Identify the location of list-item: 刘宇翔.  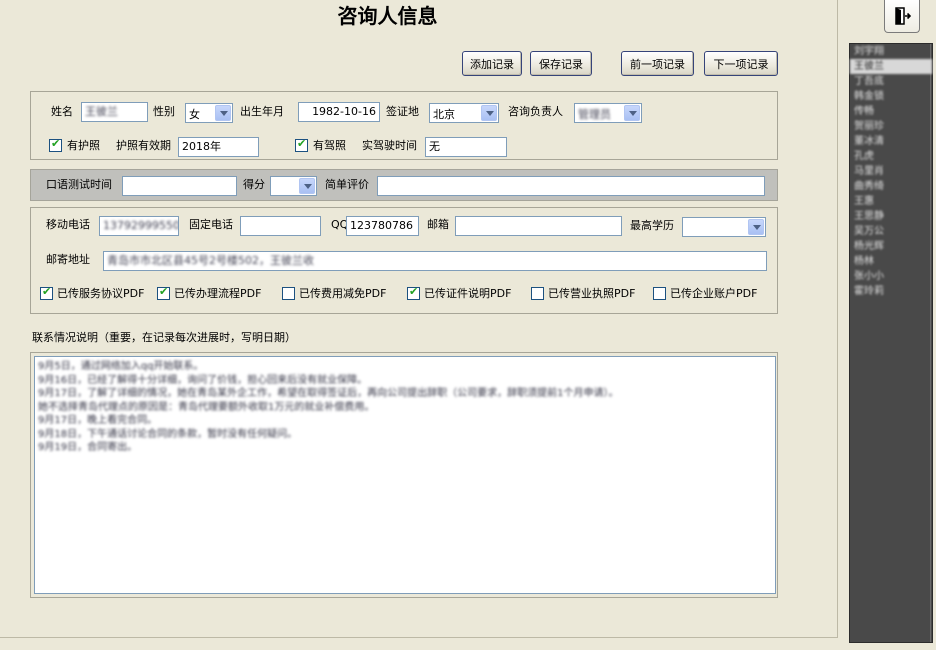
(891, 51).